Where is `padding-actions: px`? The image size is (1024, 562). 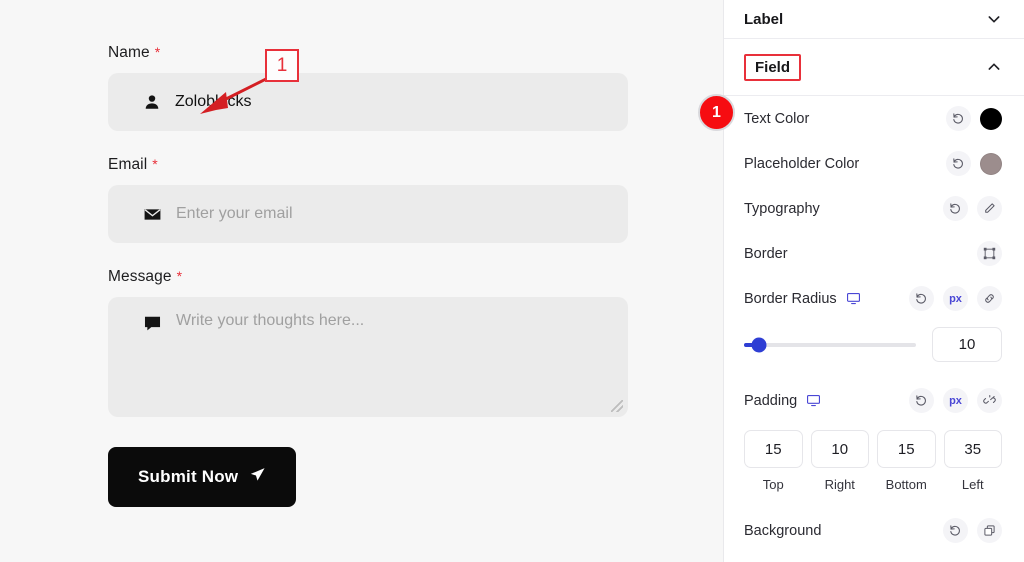
padding-actions: px is located at coordinates (955, 400).